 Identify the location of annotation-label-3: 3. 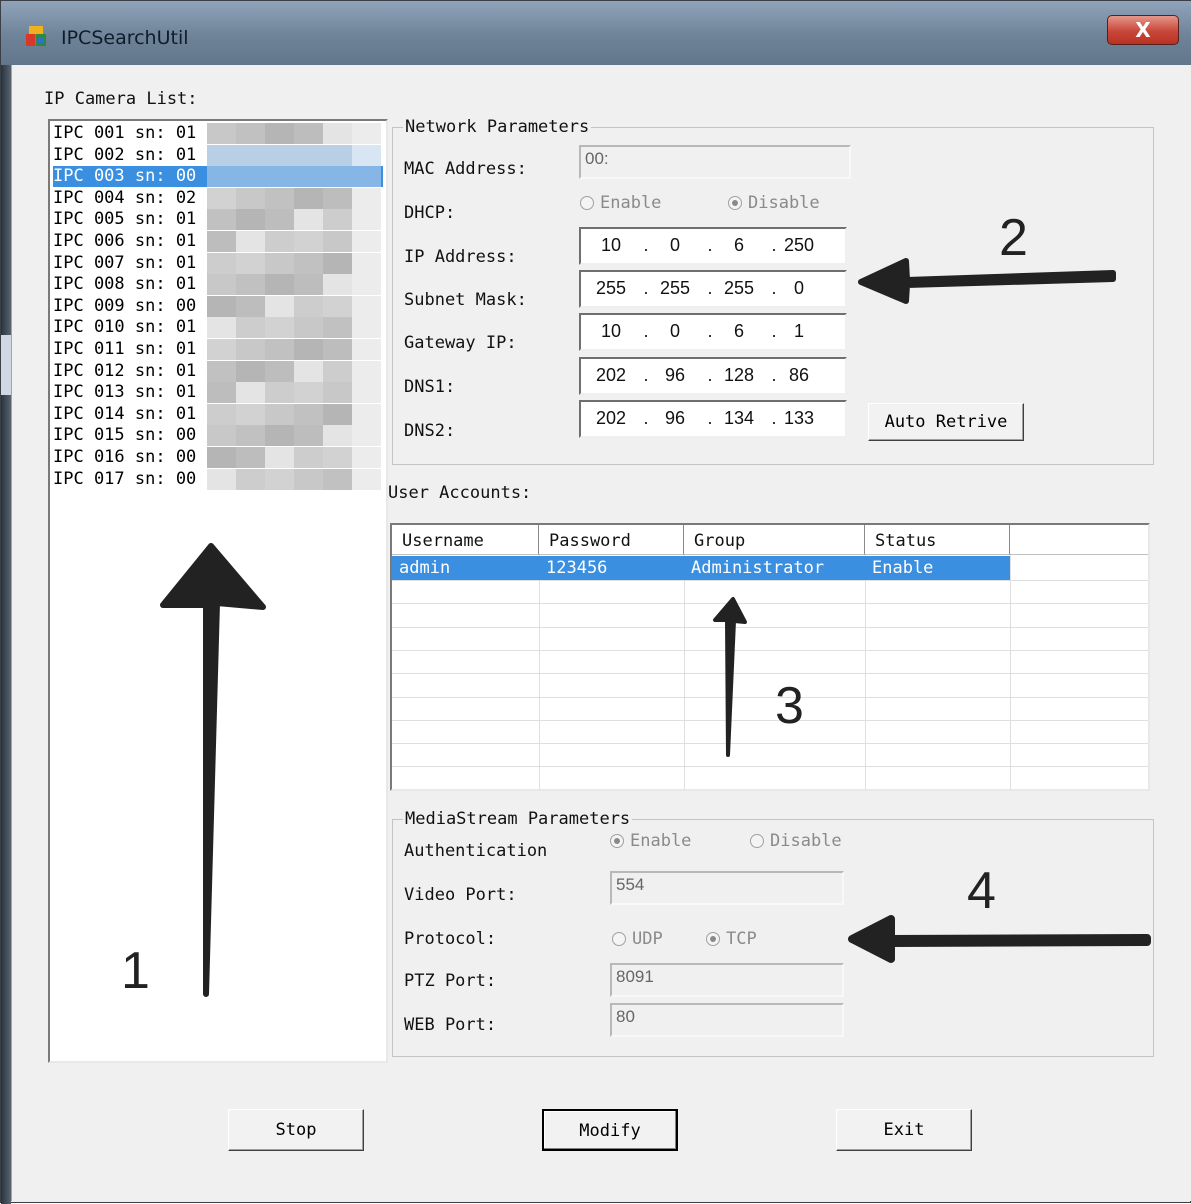
(789, 706).